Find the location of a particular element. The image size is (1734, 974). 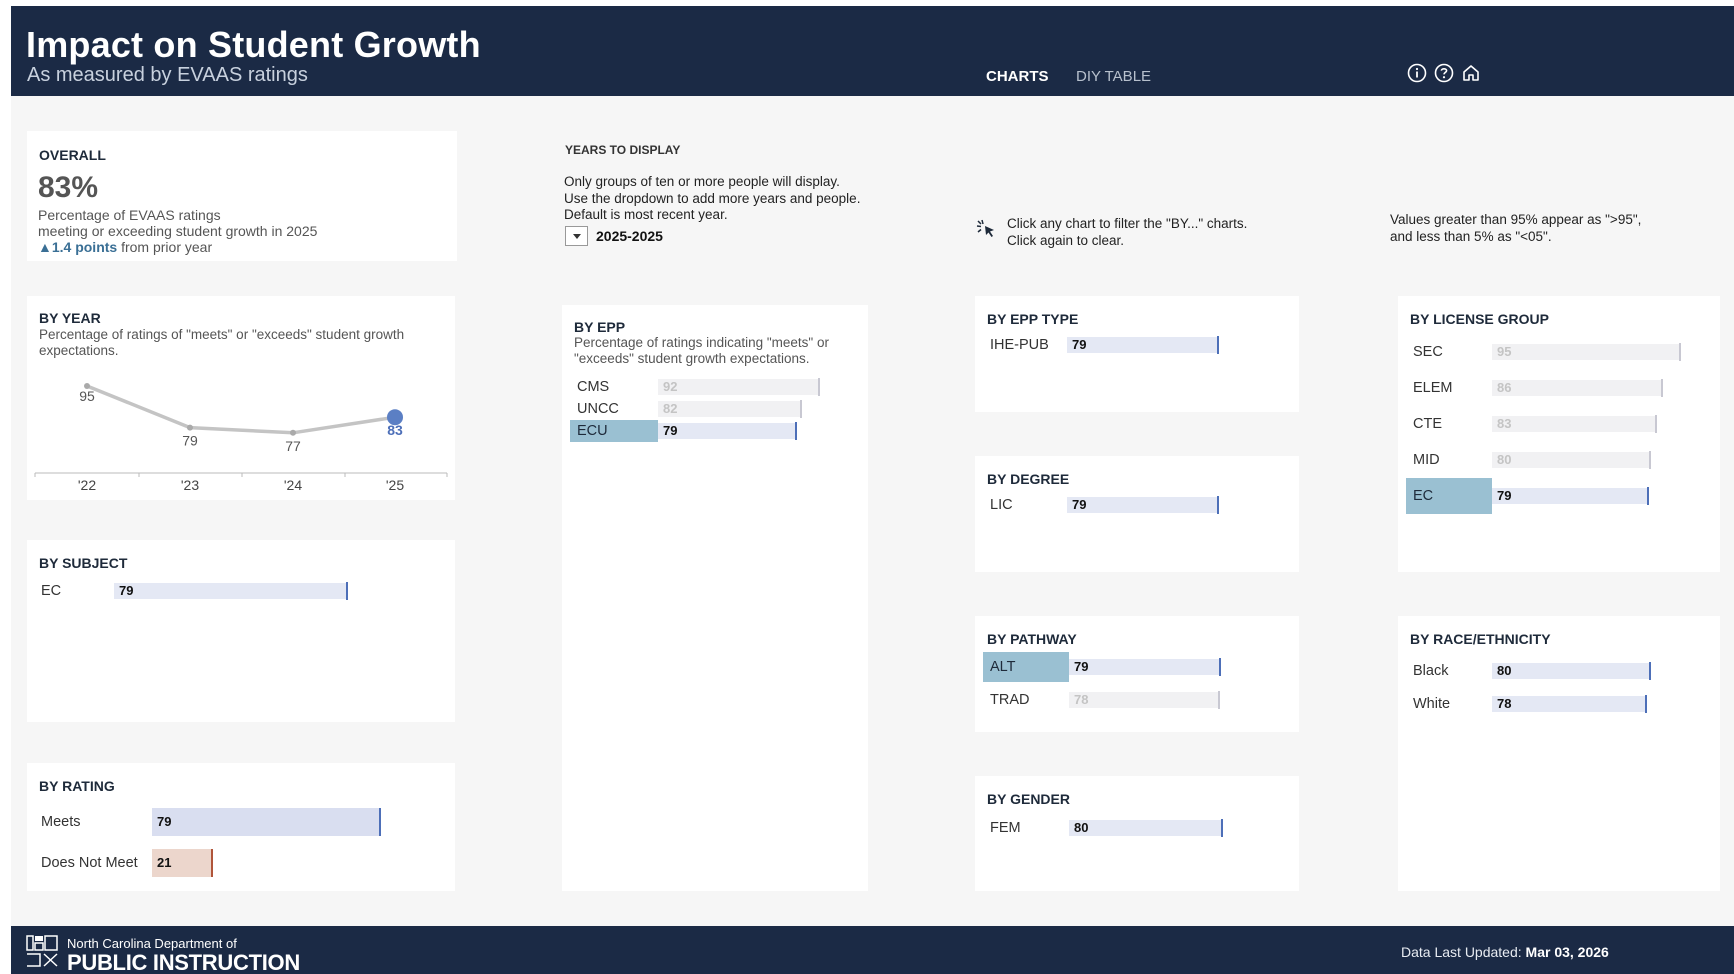

bar-value: 80 is located at coordinates (1504, 670).